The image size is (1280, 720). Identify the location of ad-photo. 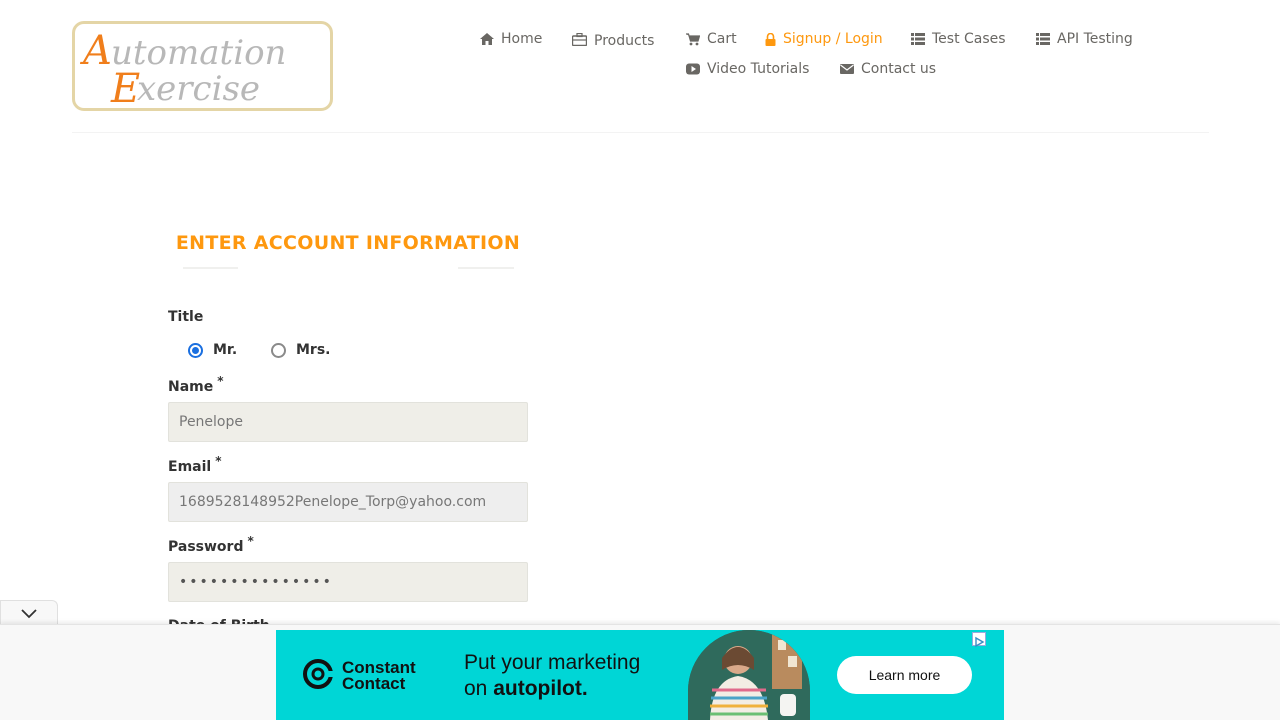
(749, 675).